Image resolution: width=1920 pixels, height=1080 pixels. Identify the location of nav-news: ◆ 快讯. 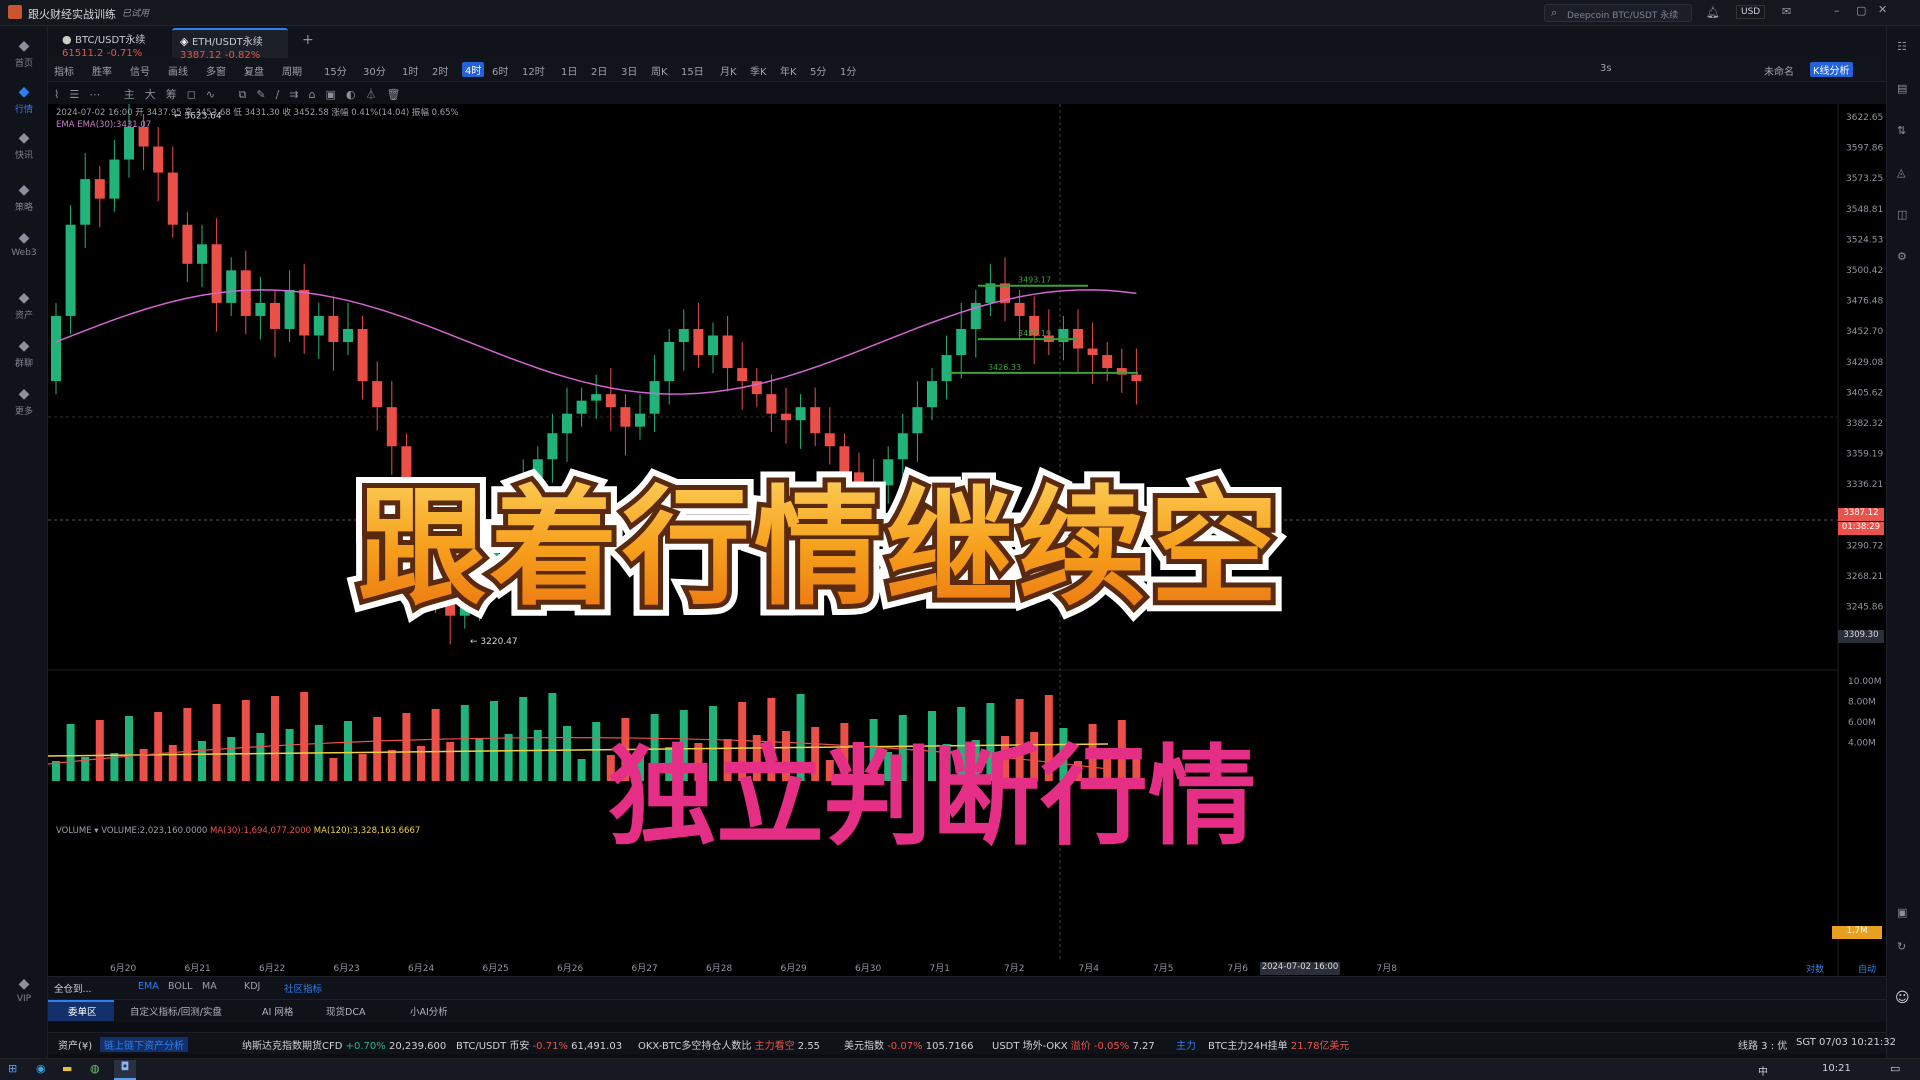
(24, 145).